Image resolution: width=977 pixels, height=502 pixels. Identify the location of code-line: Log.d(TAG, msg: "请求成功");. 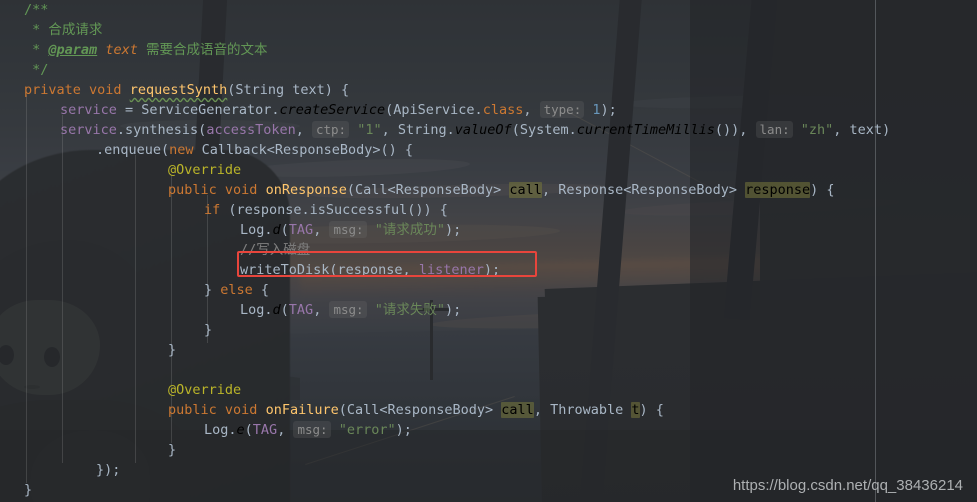
(488, 230).